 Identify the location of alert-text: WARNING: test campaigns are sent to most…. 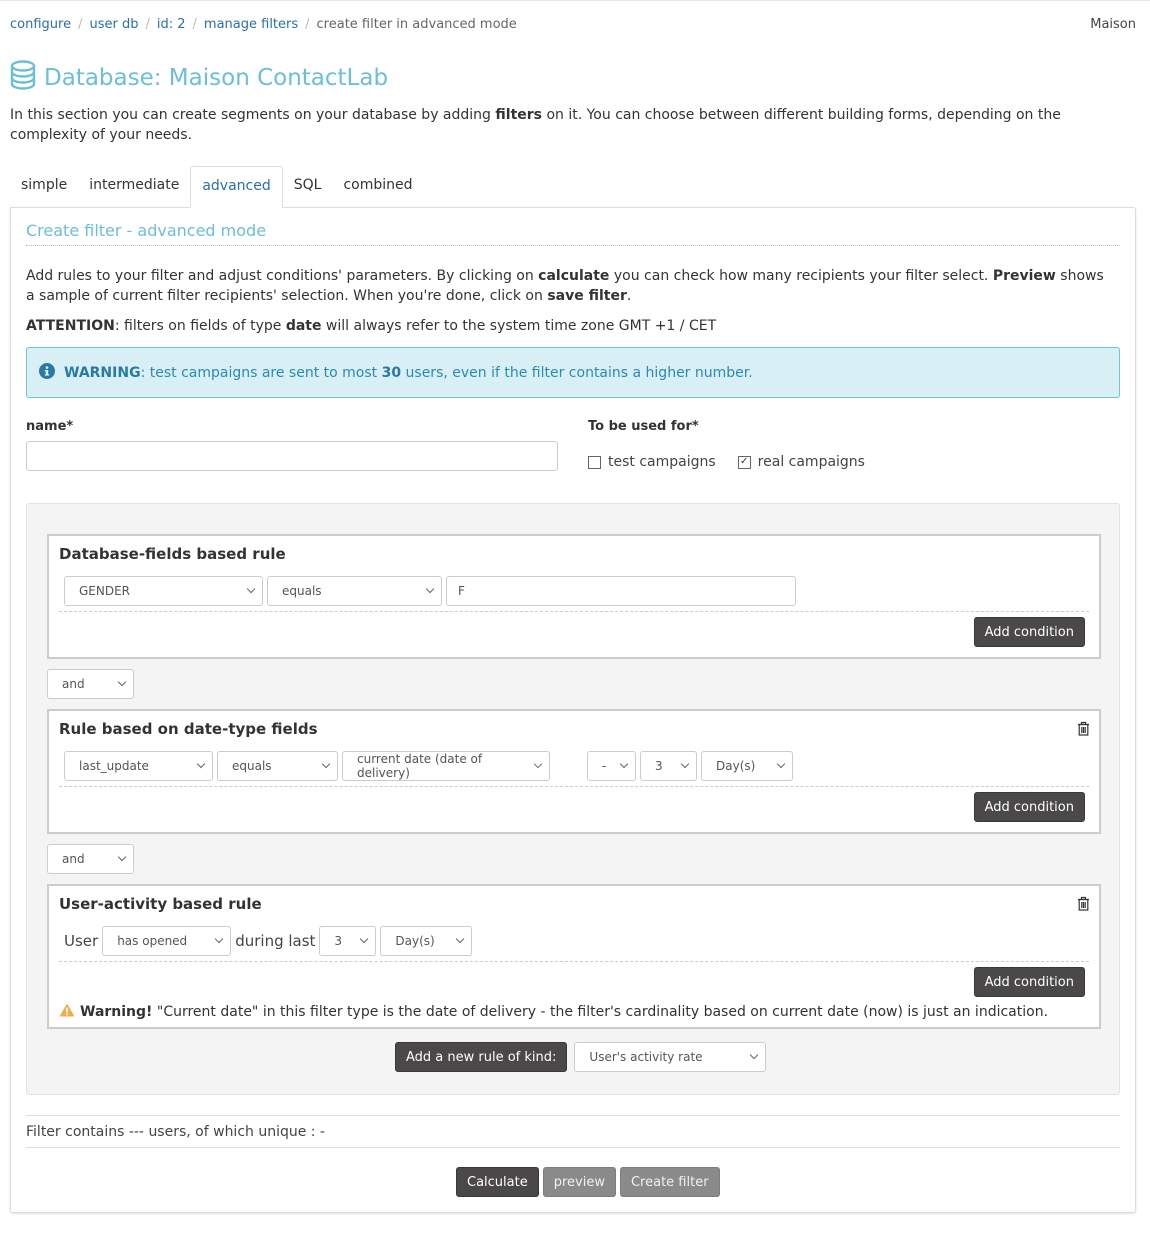
(408, 372).